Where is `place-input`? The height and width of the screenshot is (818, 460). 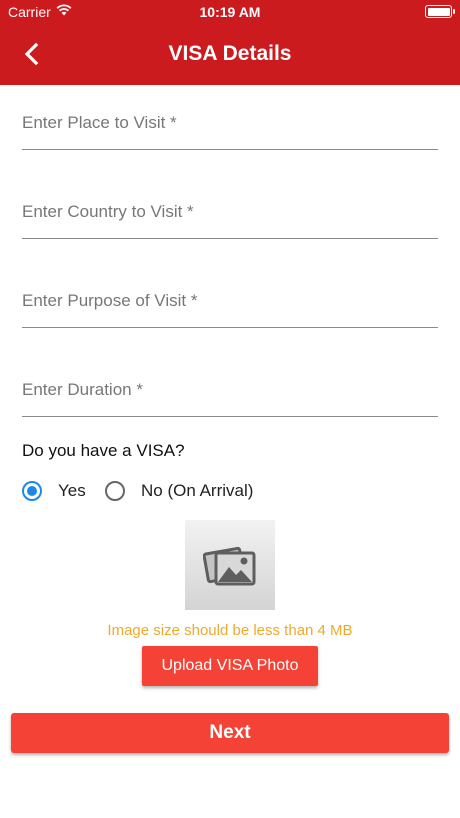 place-input is located at coordinates (230, 123).